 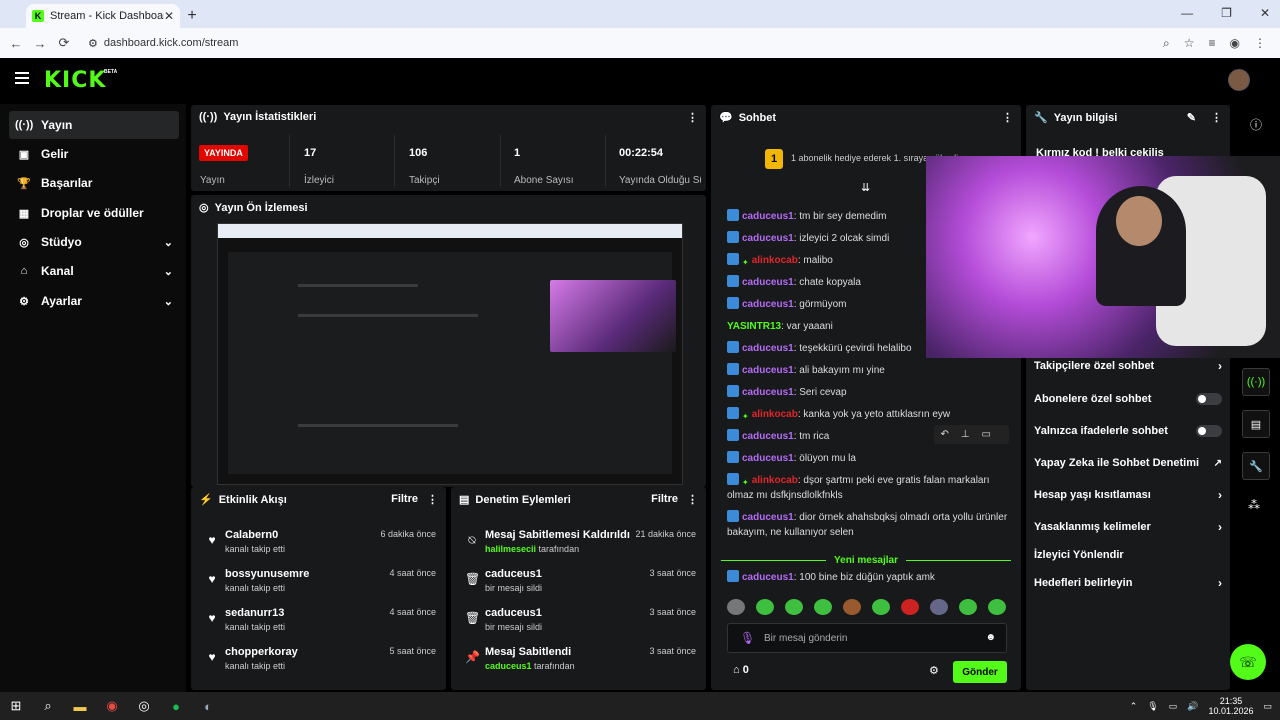 I want to click on profile-icon: ◉, so click(x=1235, y=43).